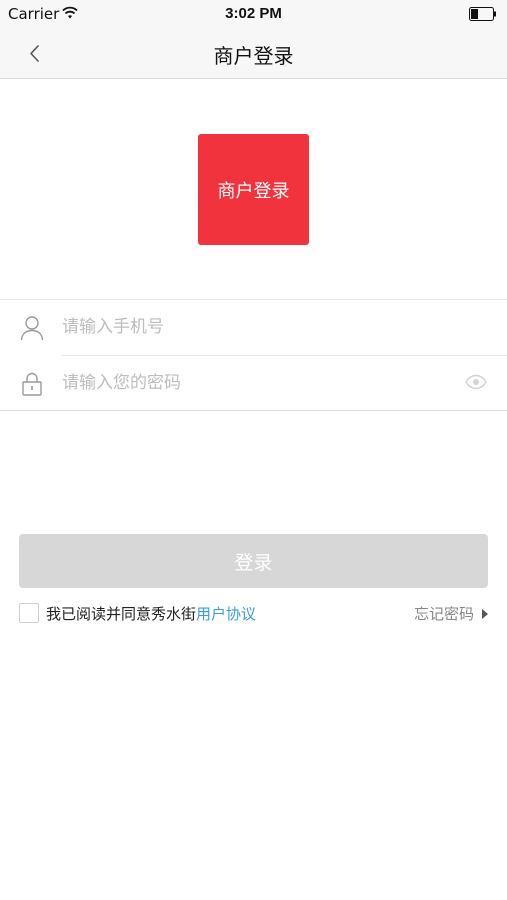 This screenshot has width=507, height=900. I want to click on phone-row, so click(253, 327).